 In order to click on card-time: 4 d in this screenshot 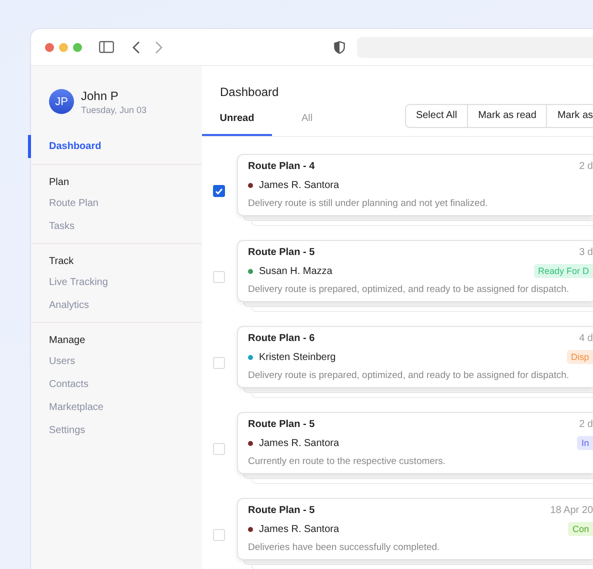, I will do `click(586, 338)`.